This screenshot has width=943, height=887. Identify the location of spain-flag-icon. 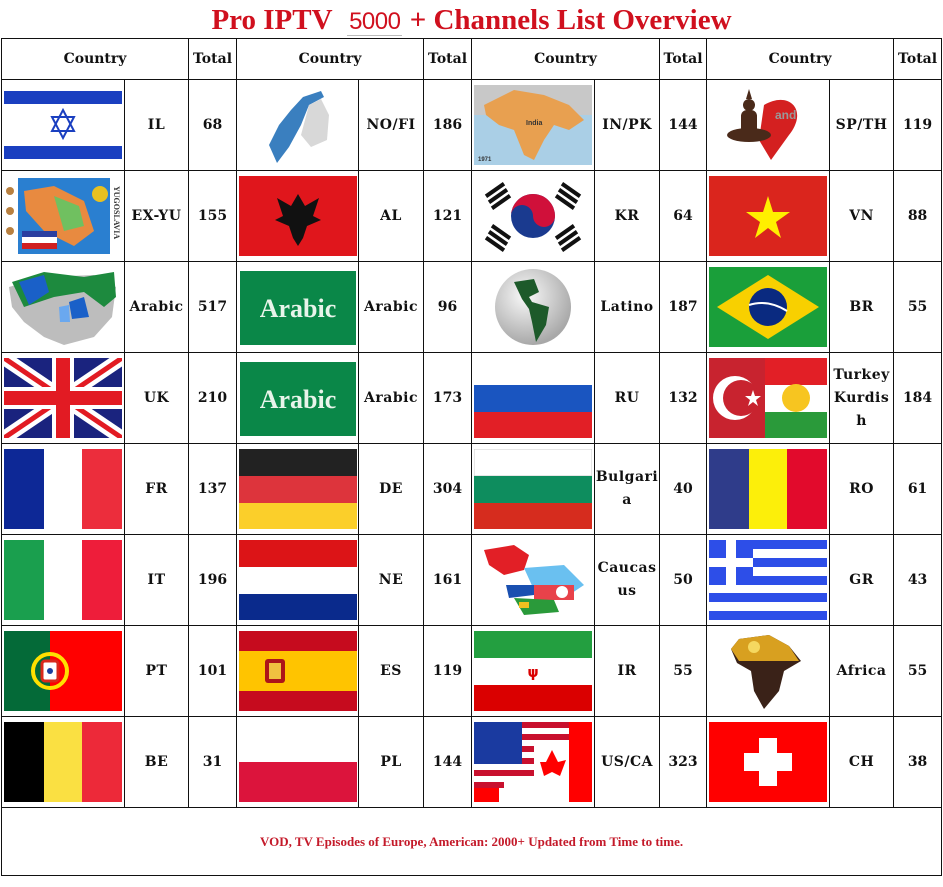
(297, 671).